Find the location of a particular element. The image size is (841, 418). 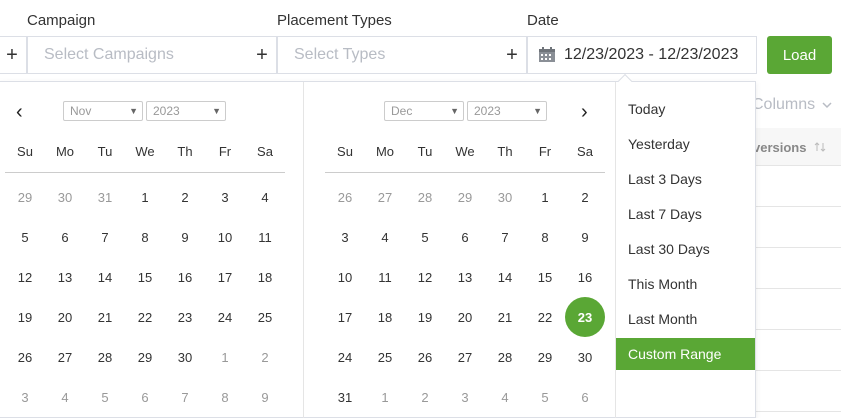

range-option-last-30-days: Last 30 Days is located at coordinates (685, 249).